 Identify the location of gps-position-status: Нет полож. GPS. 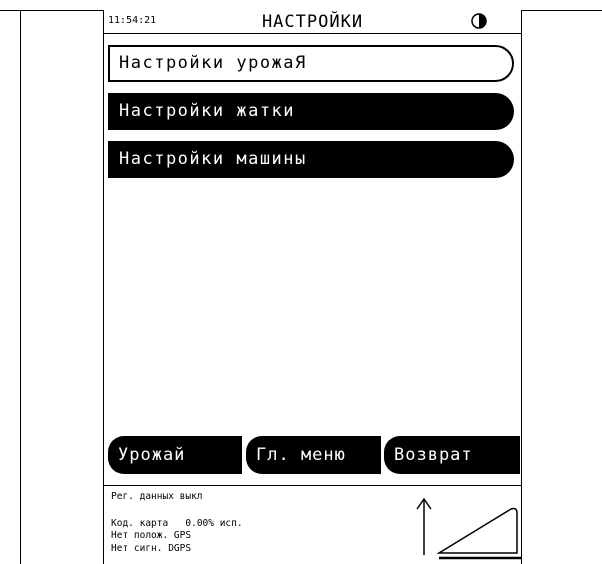
(151, 535).